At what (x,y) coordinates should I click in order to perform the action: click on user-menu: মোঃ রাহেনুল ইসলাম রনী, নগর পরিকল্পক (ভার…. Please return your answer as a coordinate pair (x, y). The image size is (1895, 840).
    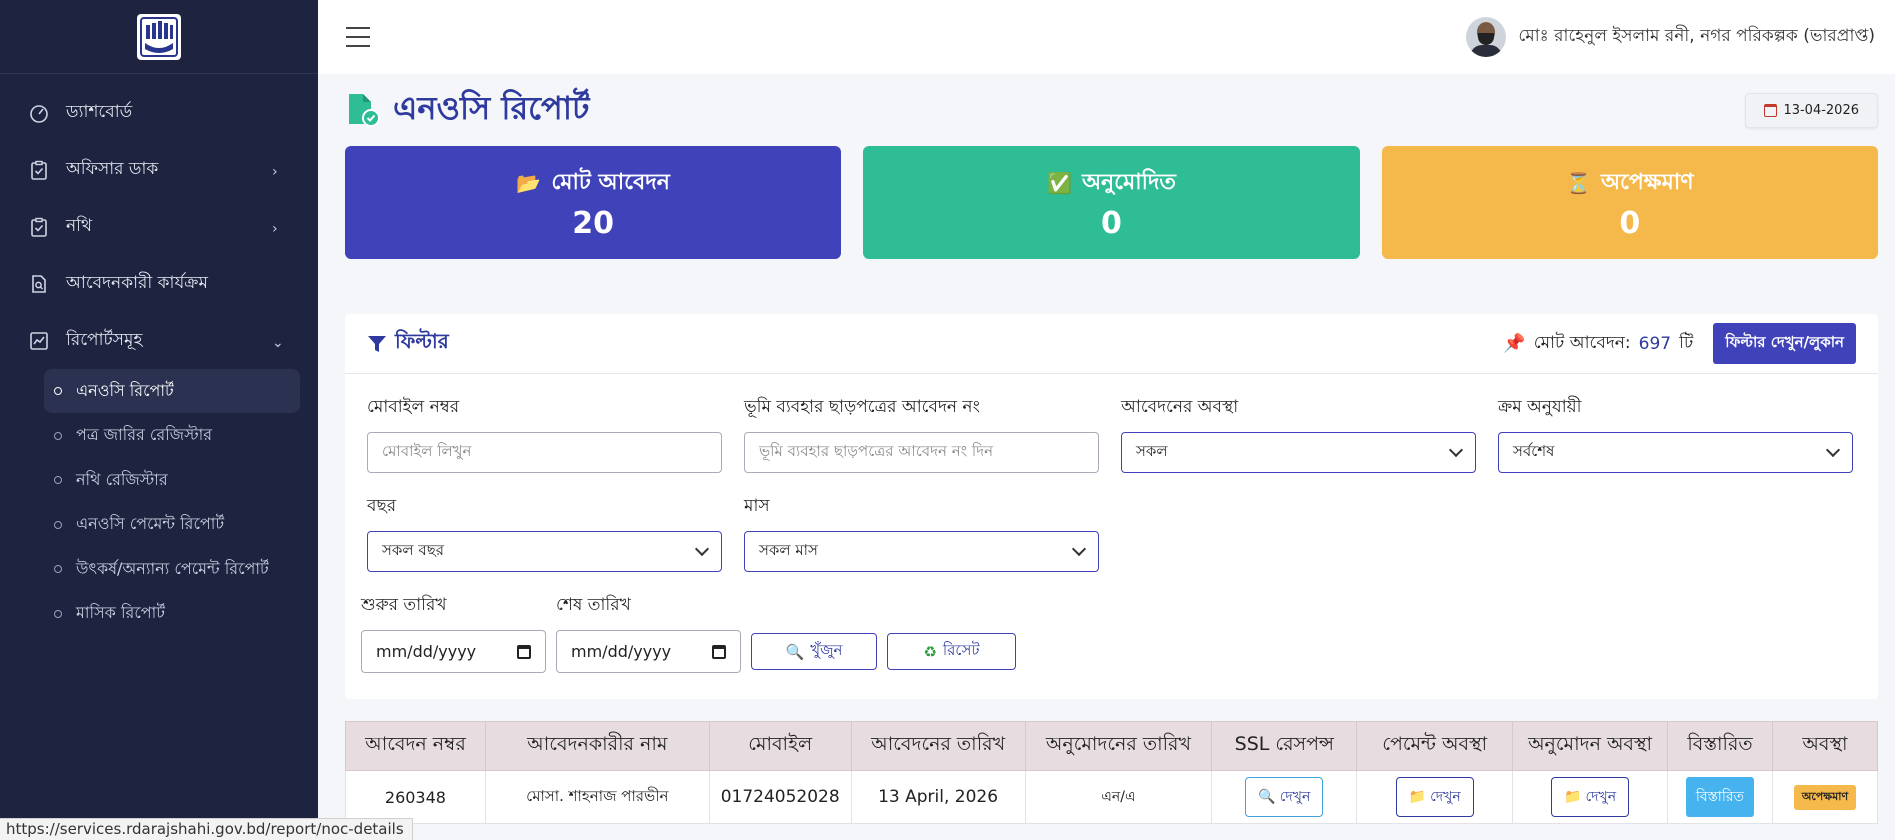
    Looking at the image, I should click on (1670, 37).